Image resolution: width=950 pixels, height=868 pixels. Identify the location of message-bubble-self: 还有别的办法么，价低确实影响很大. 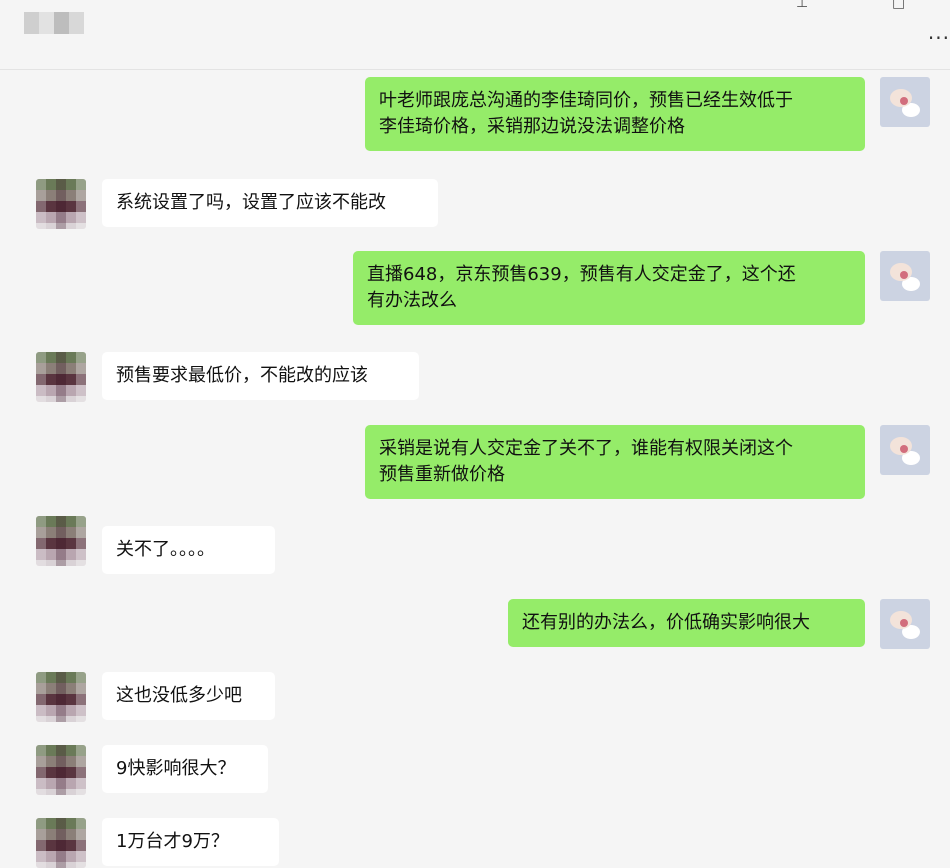
(686, 623).